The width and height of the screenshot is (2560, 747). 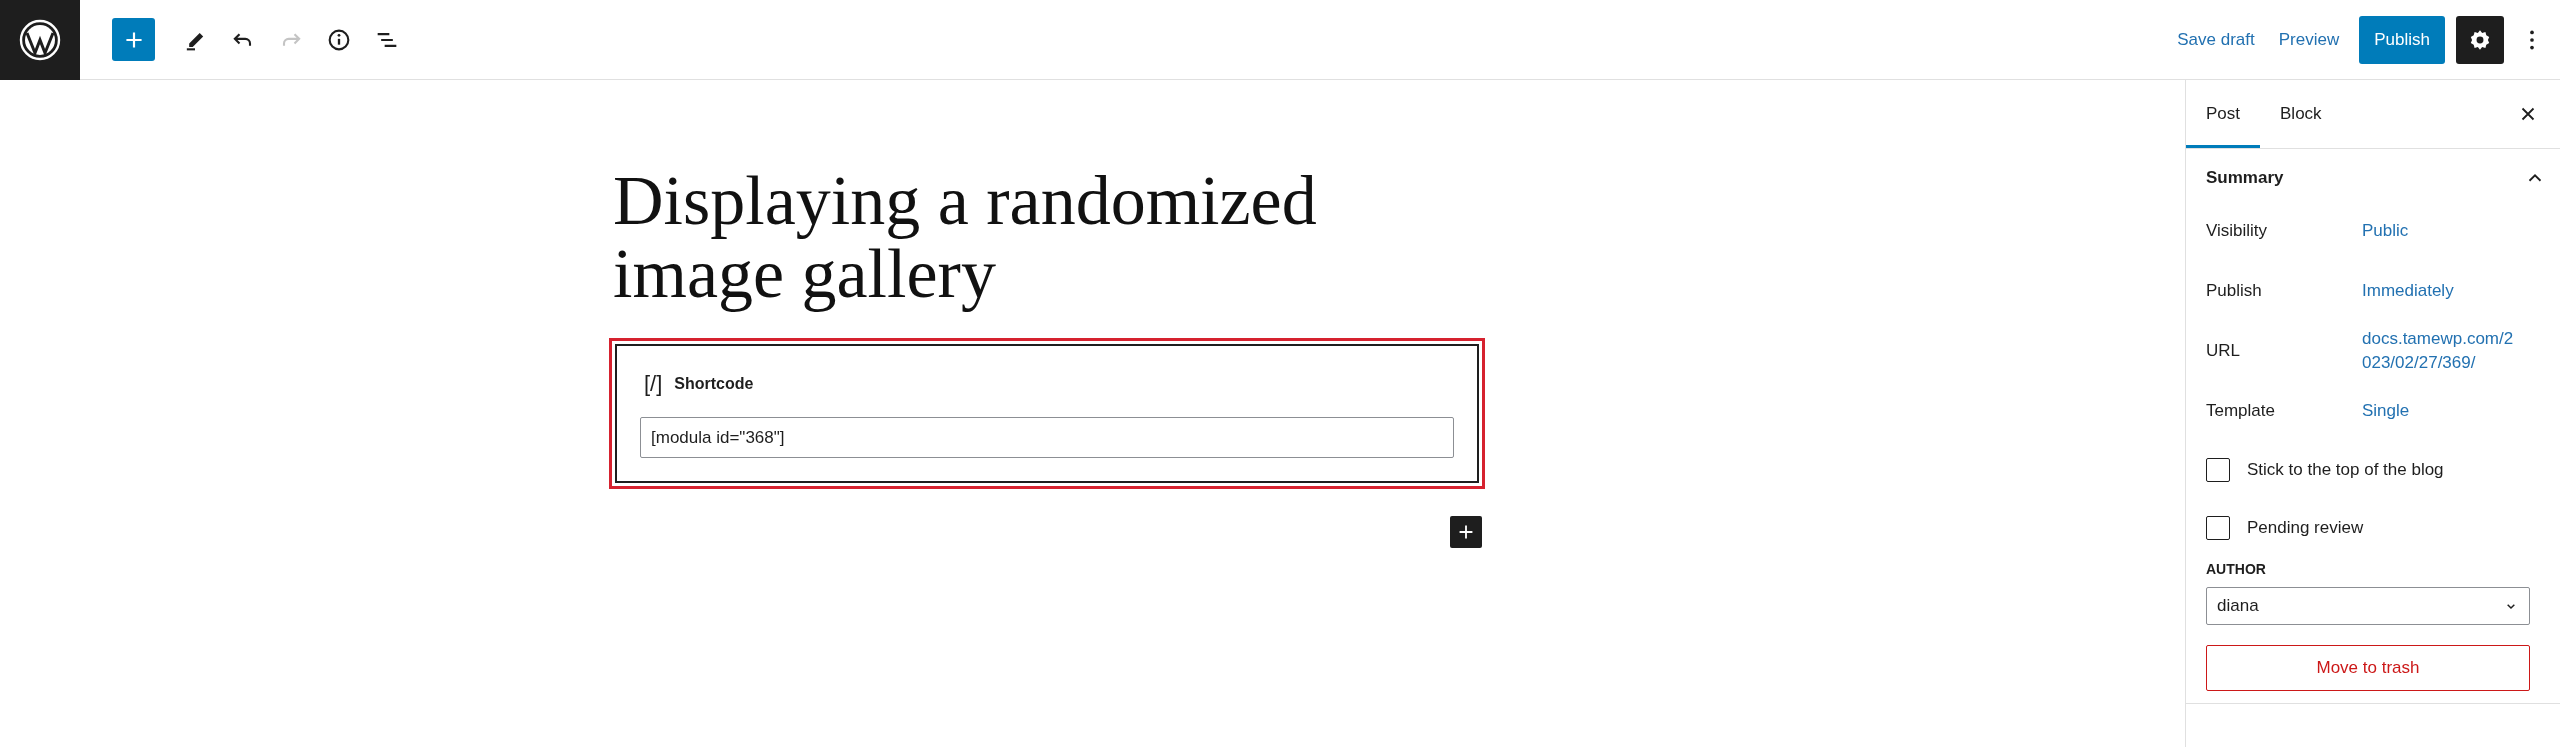 What do you see at coordinates (714, 384) in the screenshot?
I see `block-label: Shortcode` at bounding box center [714, 384].